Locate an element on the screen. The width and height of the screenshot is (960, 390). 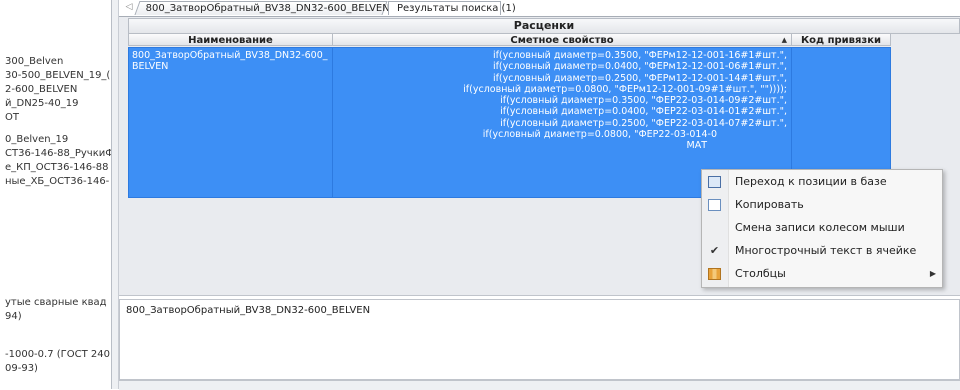
tab-object: 800_ЗатворОбратный_BV38_DN32-600_BELVEN is located at coordinates (262, 8).